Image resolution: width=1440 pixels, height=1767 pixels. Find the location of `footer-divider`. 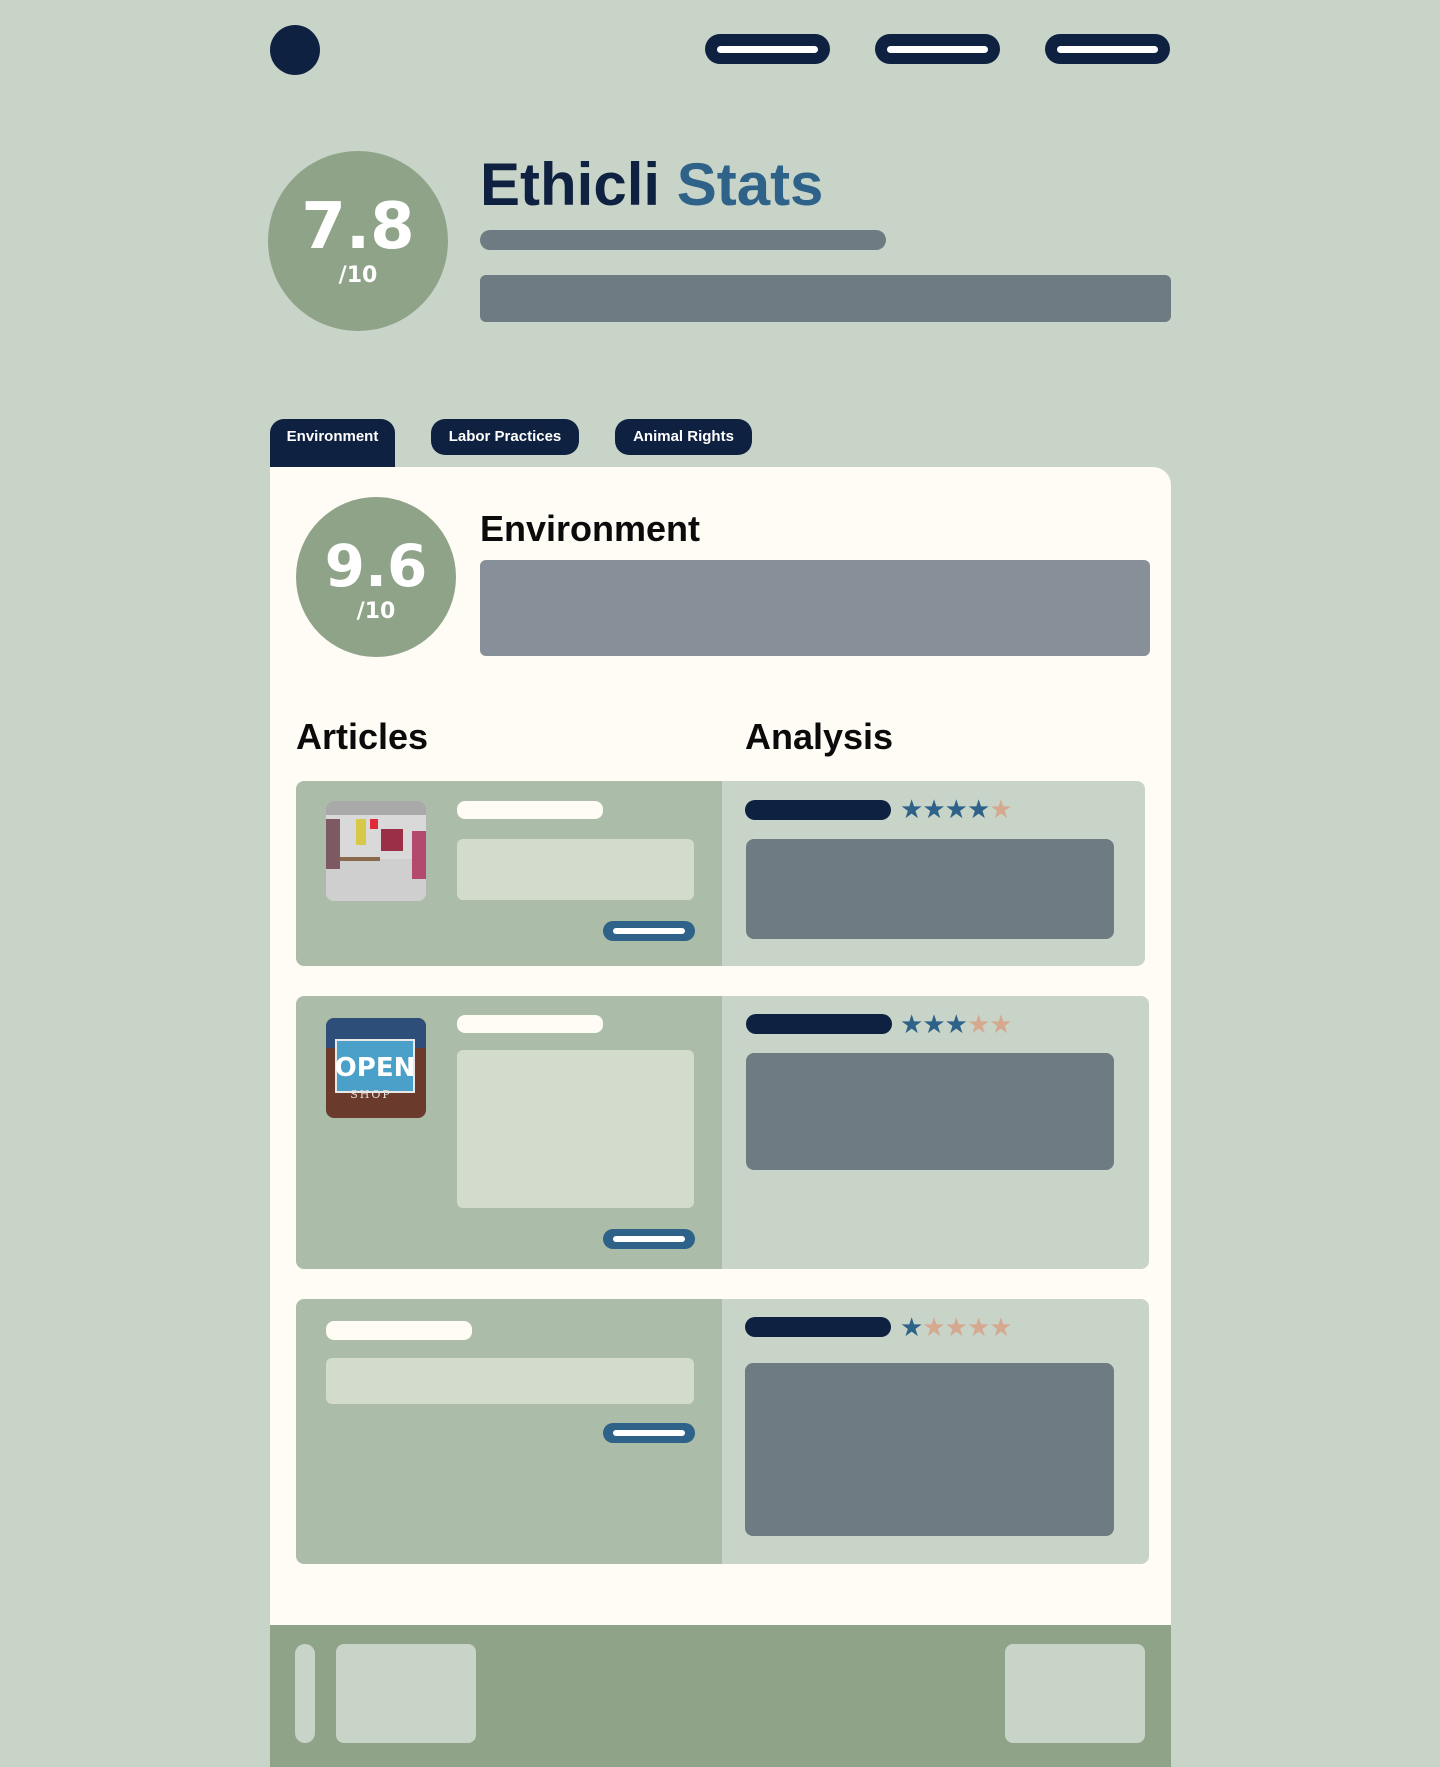

footer-divider is located at coordinates (305, 1693).